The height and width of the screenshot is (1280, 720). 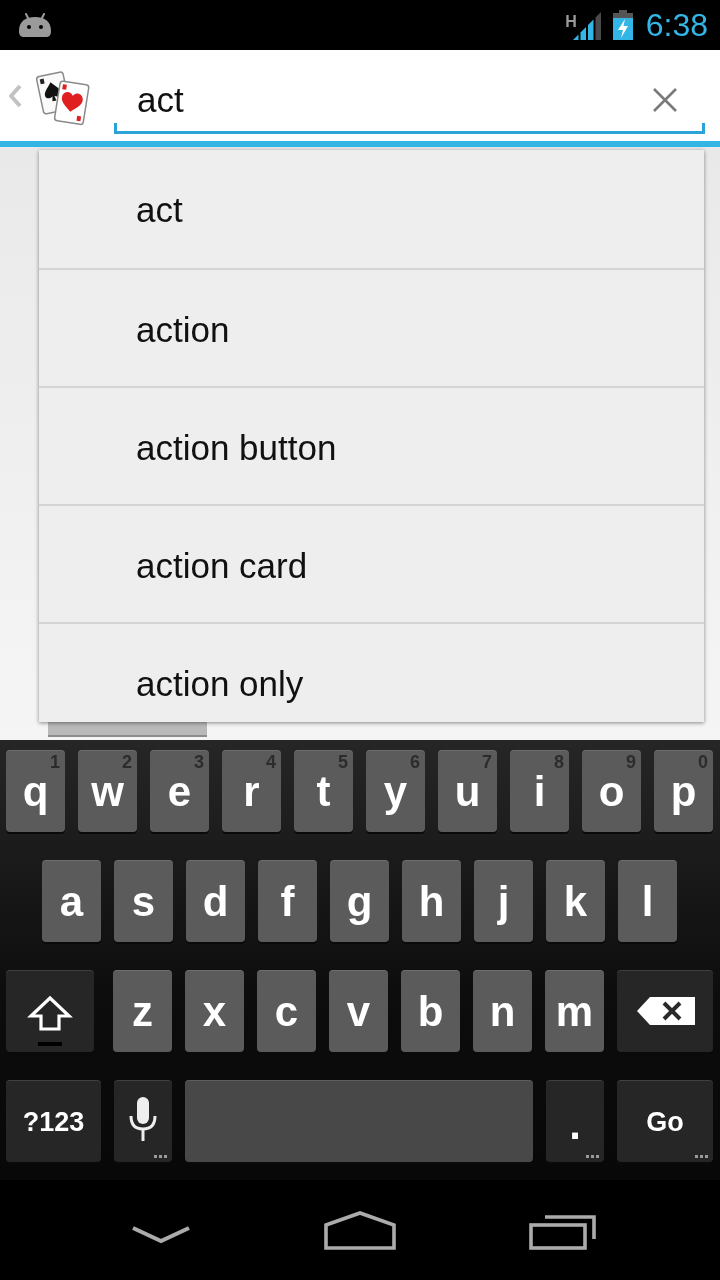 I want to click on microphone-icon, so click(x=143, y=1119).